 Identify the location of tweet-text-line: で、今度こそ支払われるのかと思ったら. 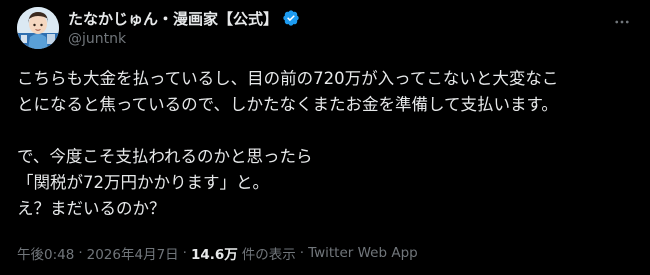
(165, 156).